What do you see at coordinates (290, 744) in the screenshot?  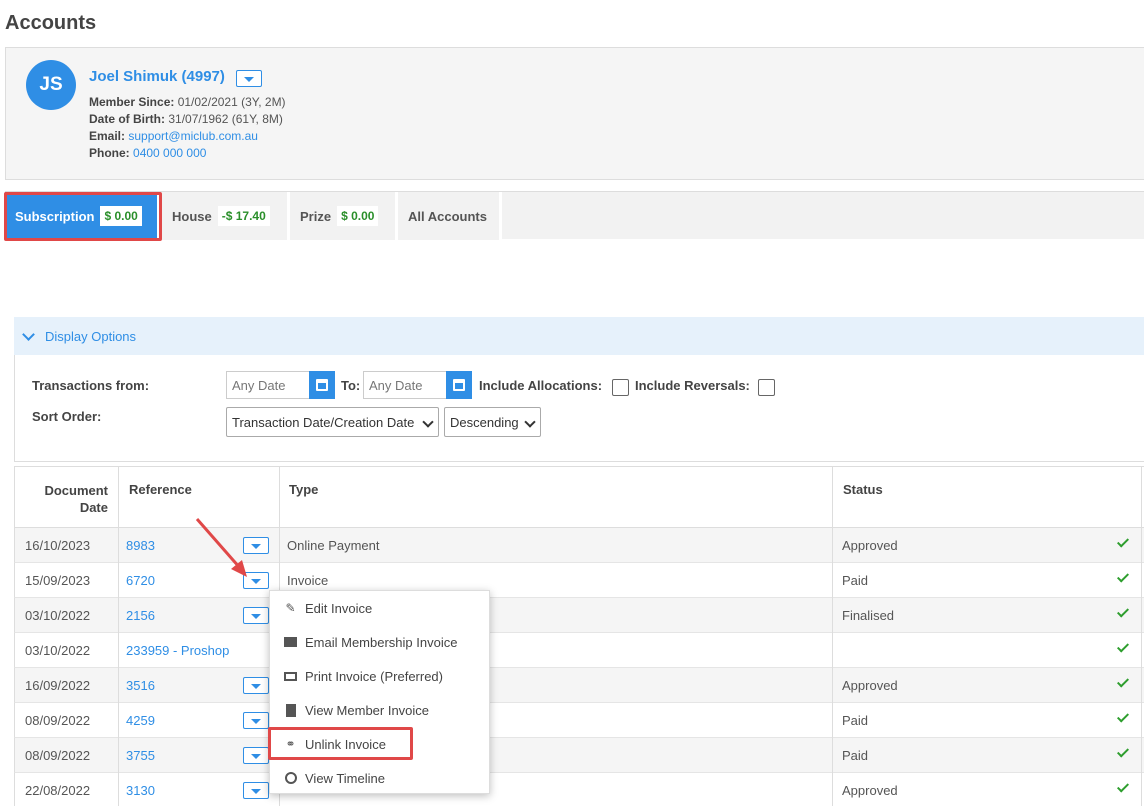 I see `link-icon: ⚭` at bounding box center [290, 744].